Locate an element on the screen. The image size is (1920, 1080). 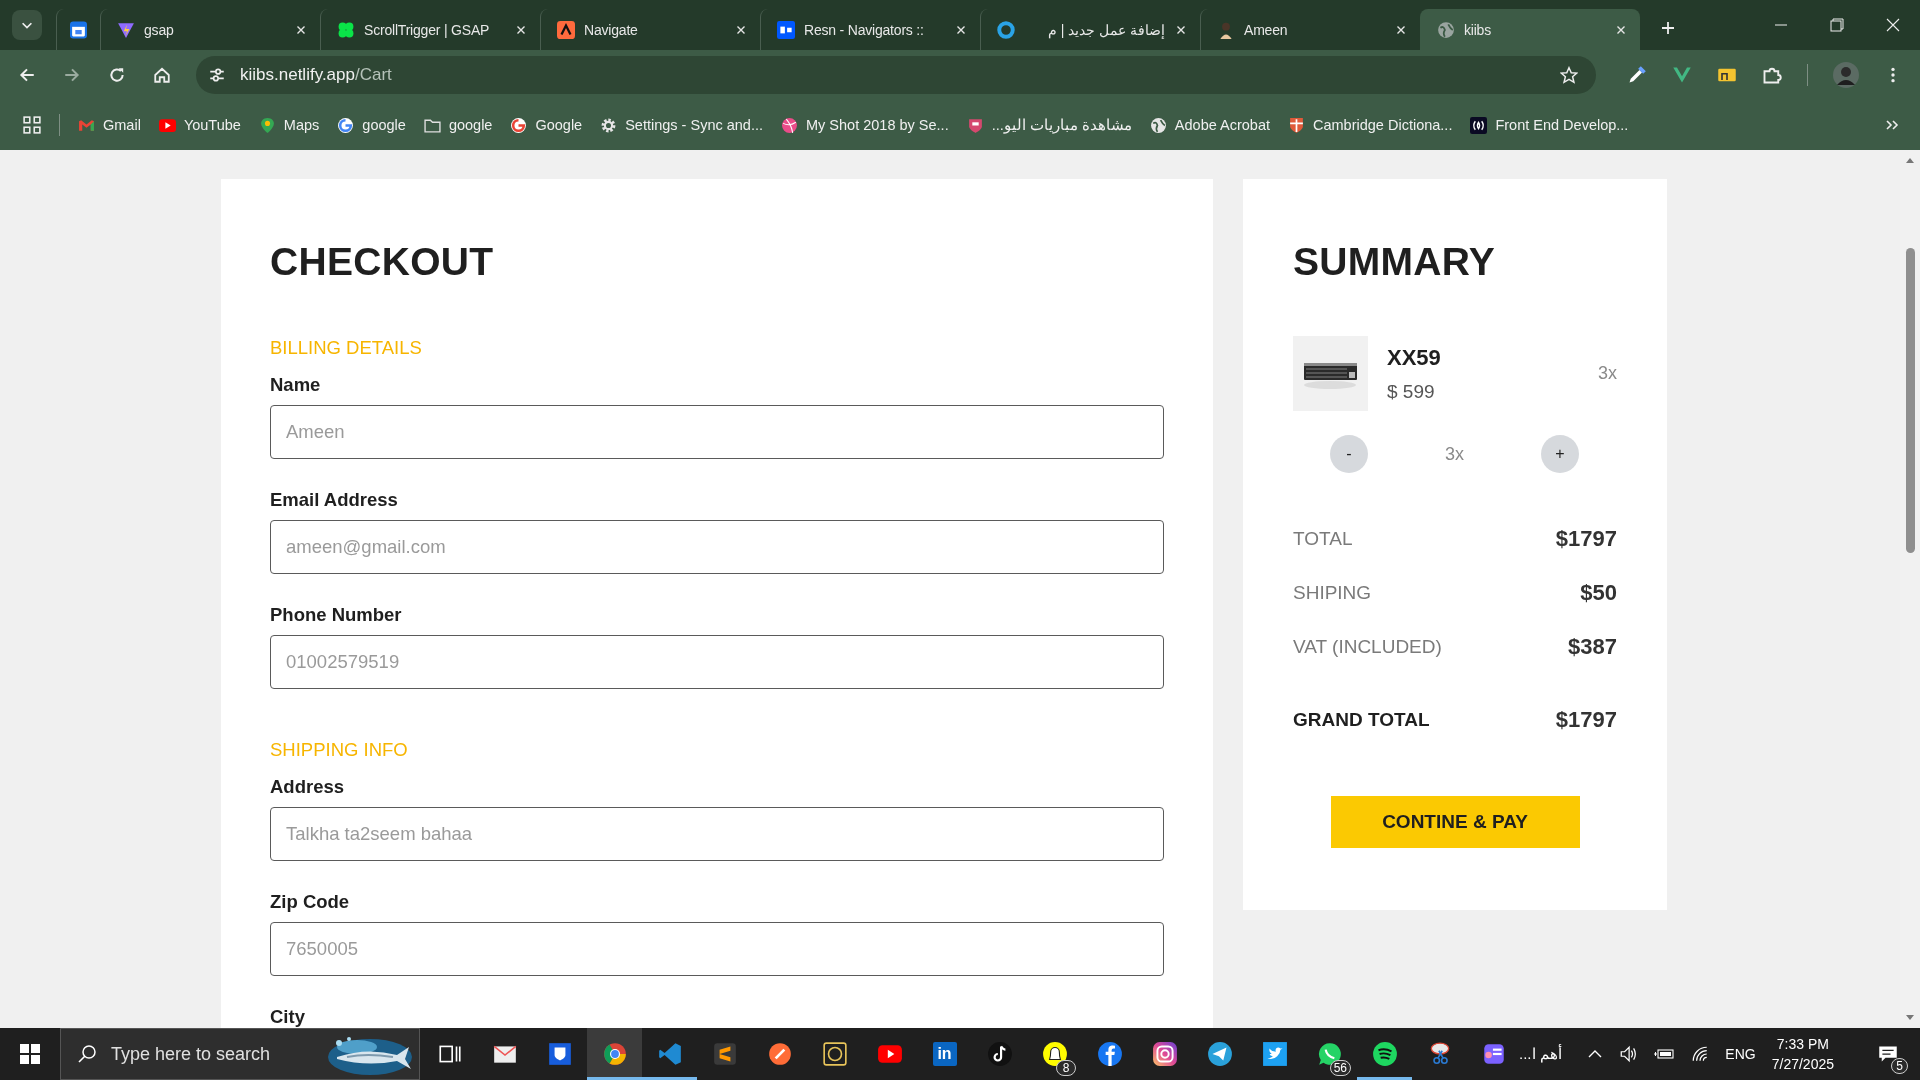
camera-icon is located at coordinates (1164, 1054).